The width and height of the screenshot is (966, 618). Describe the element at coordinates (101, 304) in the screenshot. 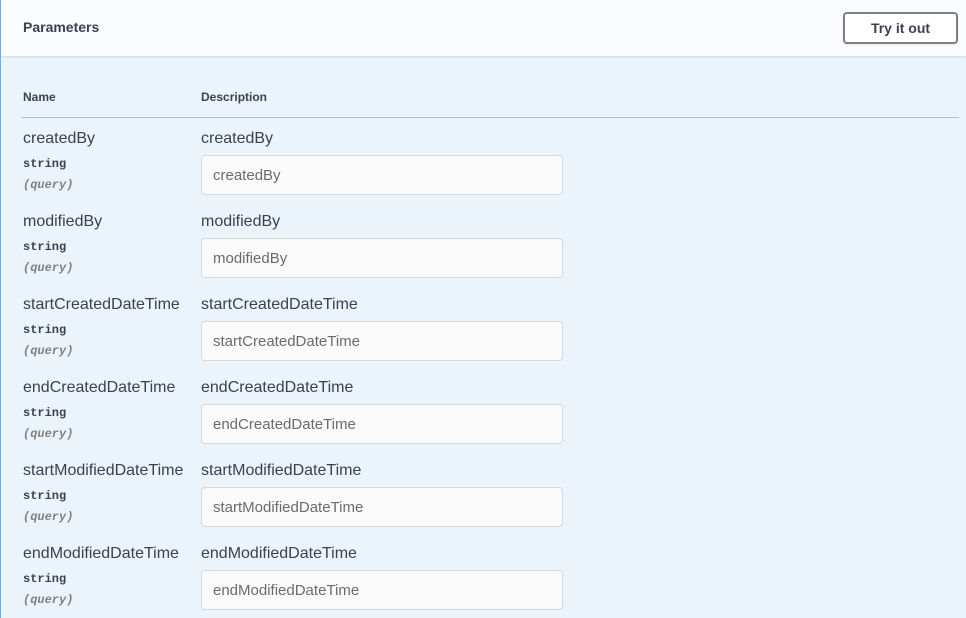

I see `parameter-name: startCreatedDateTime` at that location.